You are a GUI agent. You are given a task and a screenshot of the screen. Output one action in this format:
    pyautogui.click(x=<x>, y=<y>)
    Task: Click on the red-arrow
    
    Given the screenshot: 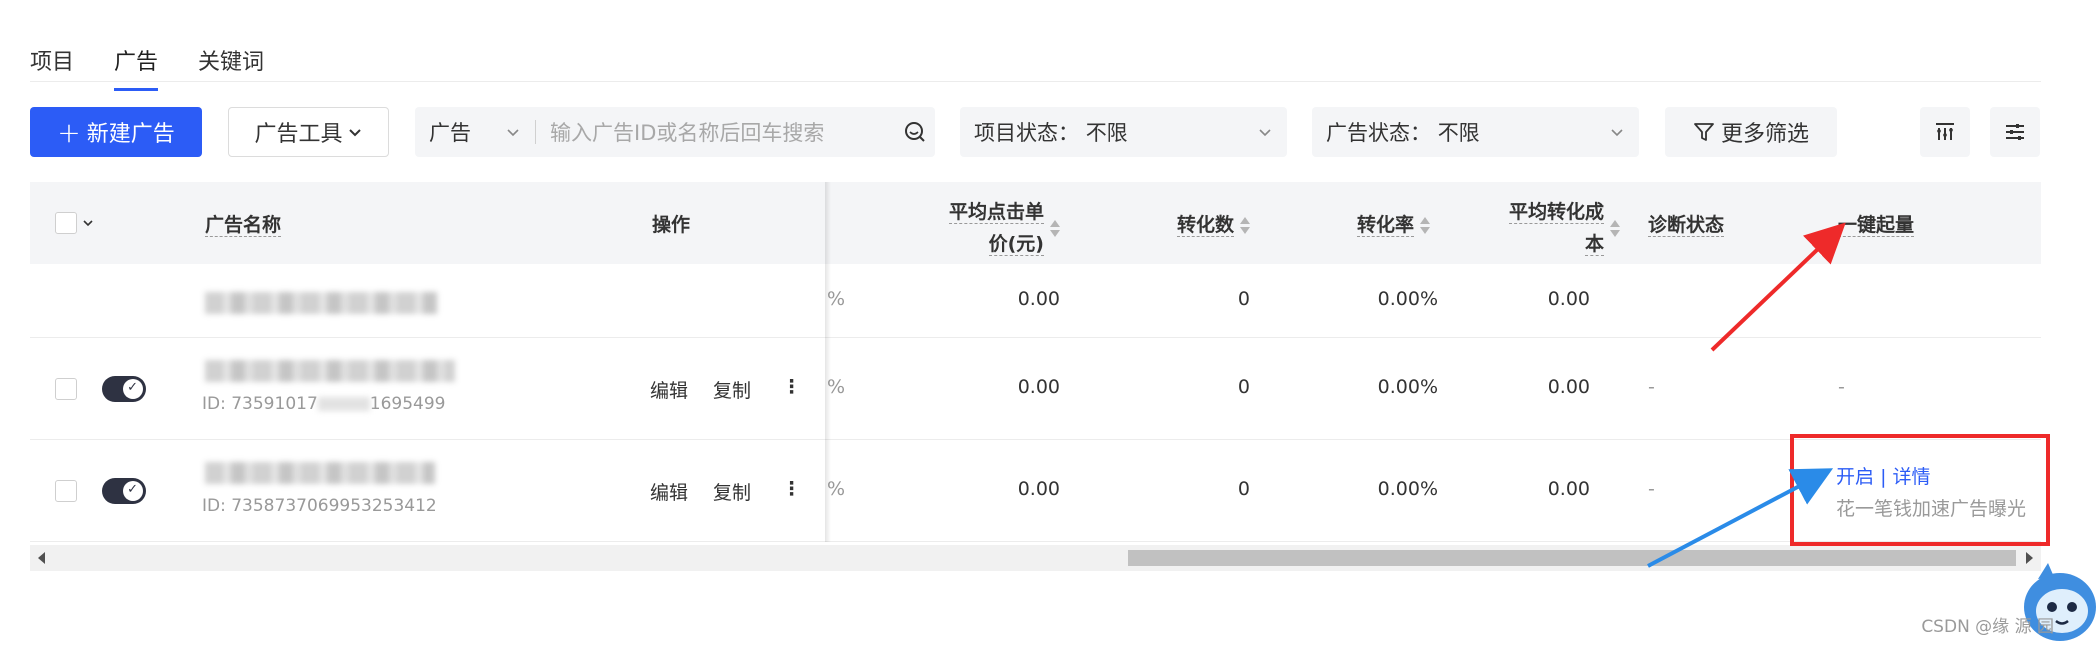 What is the action you would take?
    pyautogui.click(x=1778, y=287)
    